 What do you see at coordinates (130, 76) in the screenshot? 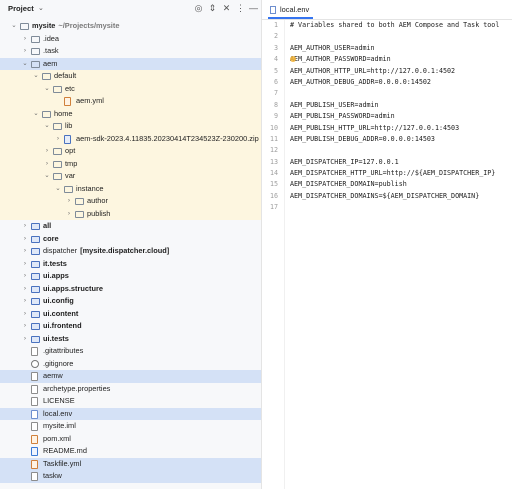
I see `tree-item: ⌄ default` at bounding box center [130, 76].